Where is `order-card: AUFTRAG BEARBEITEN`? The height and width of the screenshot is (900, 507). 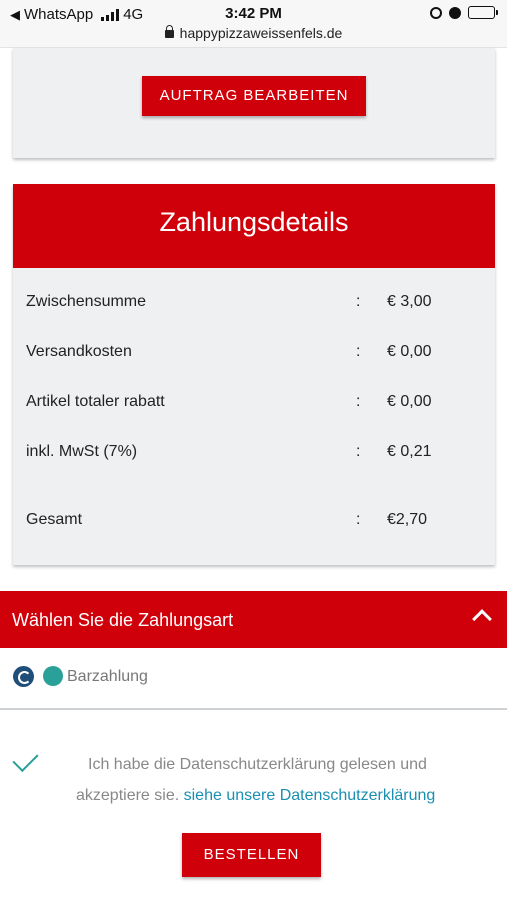
order-card: AUFTRAG BEARBEITEN is located at coordinates (254, 103).